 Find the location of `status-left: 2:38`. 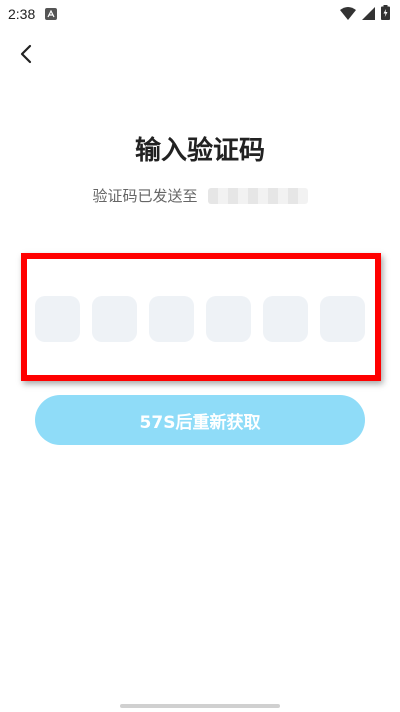

status-left: 2:38 is located at coordinates (33, 14).